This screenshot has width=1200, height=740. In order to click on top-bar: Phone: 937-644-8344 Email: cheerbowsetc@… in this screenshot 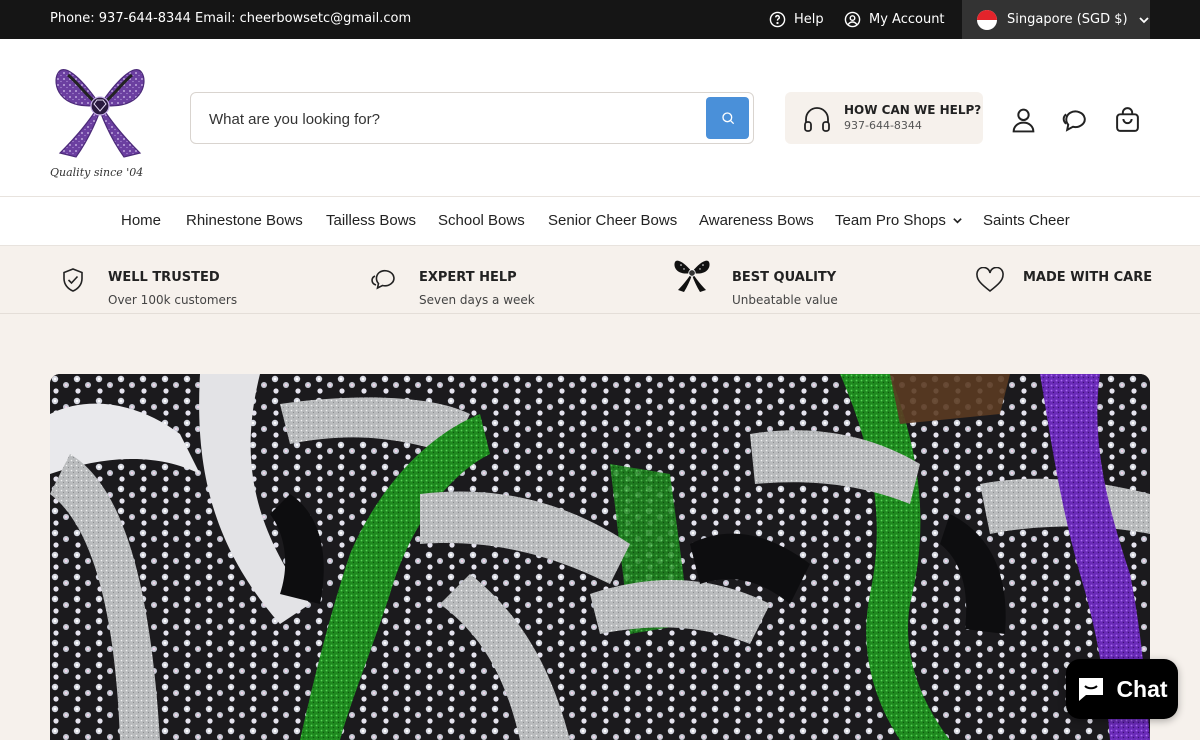, I will do `click(600, 19)`.